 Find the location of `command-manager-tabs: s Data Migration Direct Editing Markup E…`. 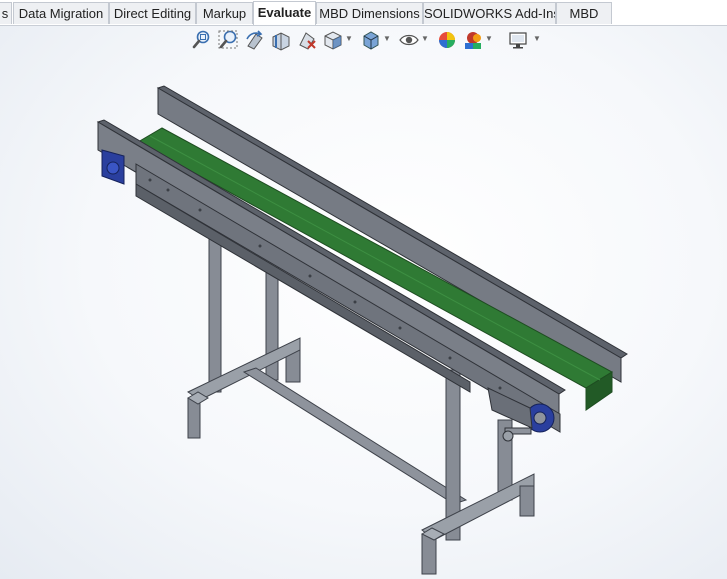

command-manager-tabs: s Data Migration Direct Editing Markup E… is located at coordinates (363, 13).